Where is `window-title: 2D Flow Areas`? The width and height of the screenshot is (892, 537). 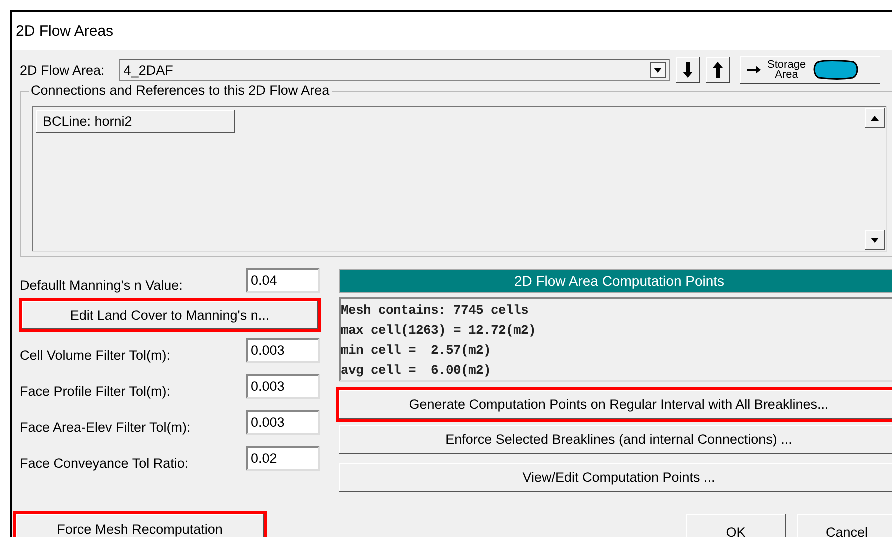
window-title: 2D Flow Areas is located at coordinates (65, 31).